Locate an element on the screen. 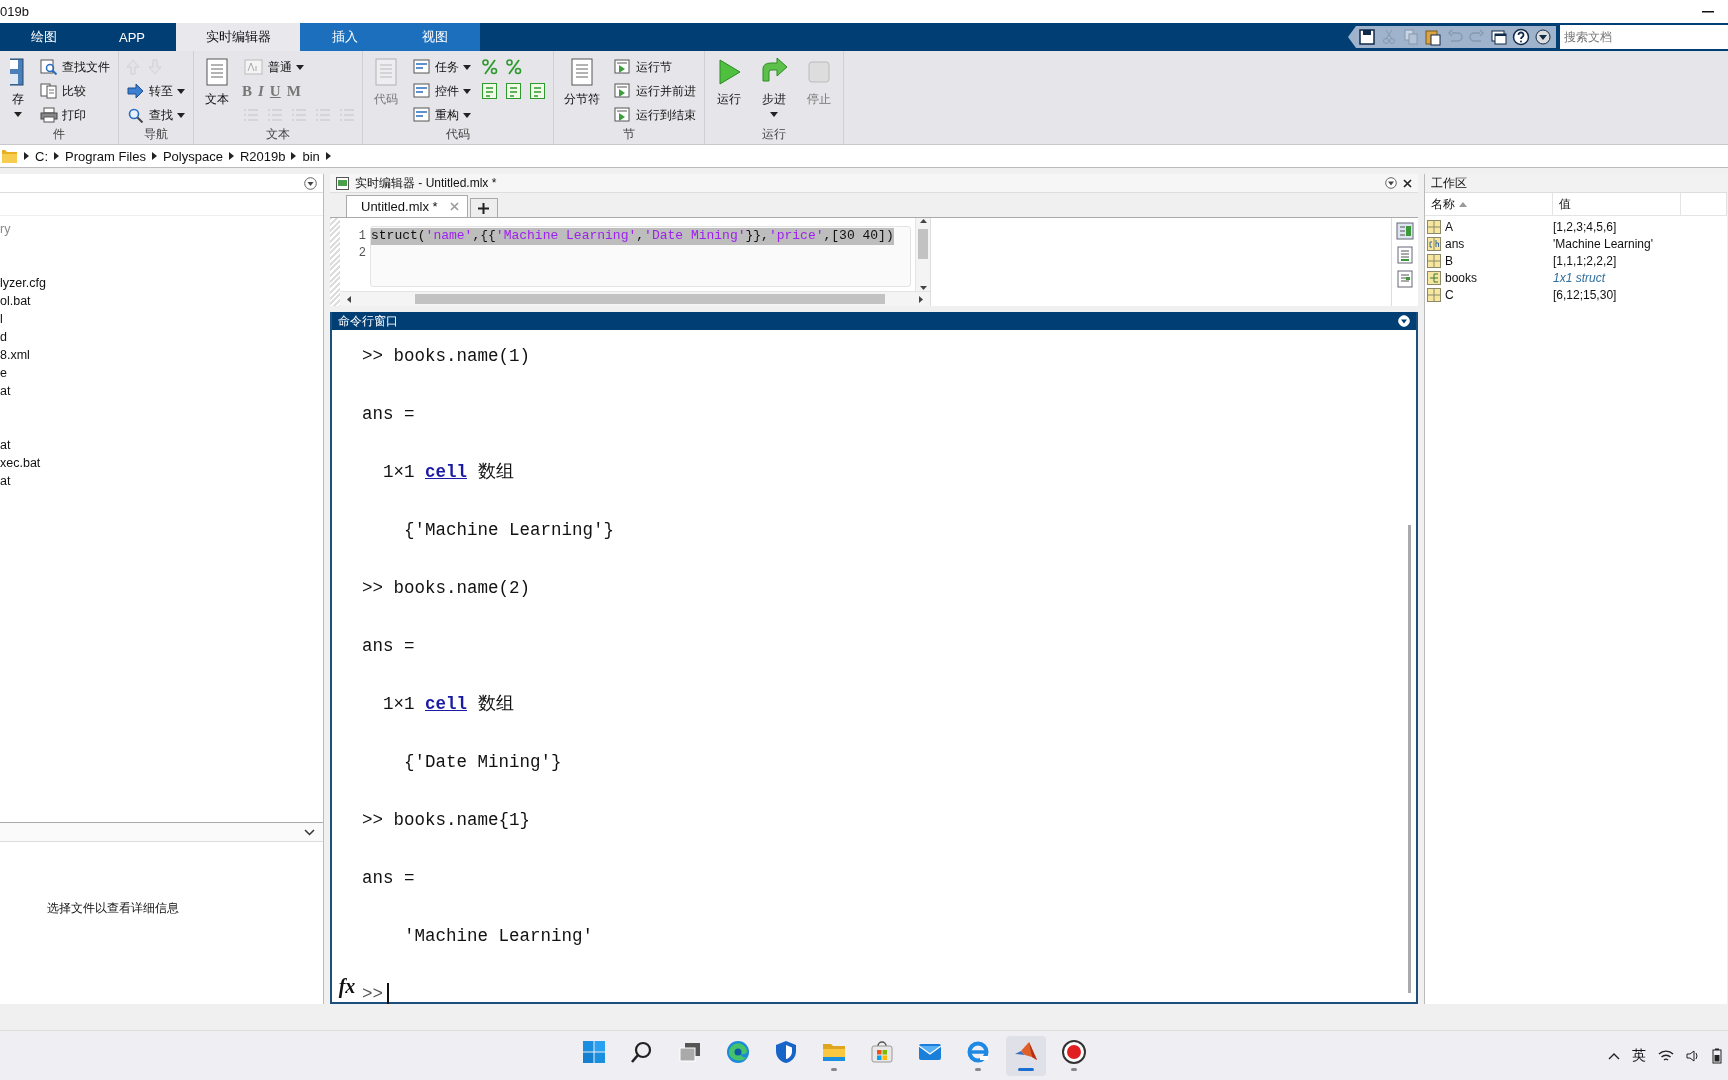  ribbon-button: 控件 is located at coordinates (442, 91).